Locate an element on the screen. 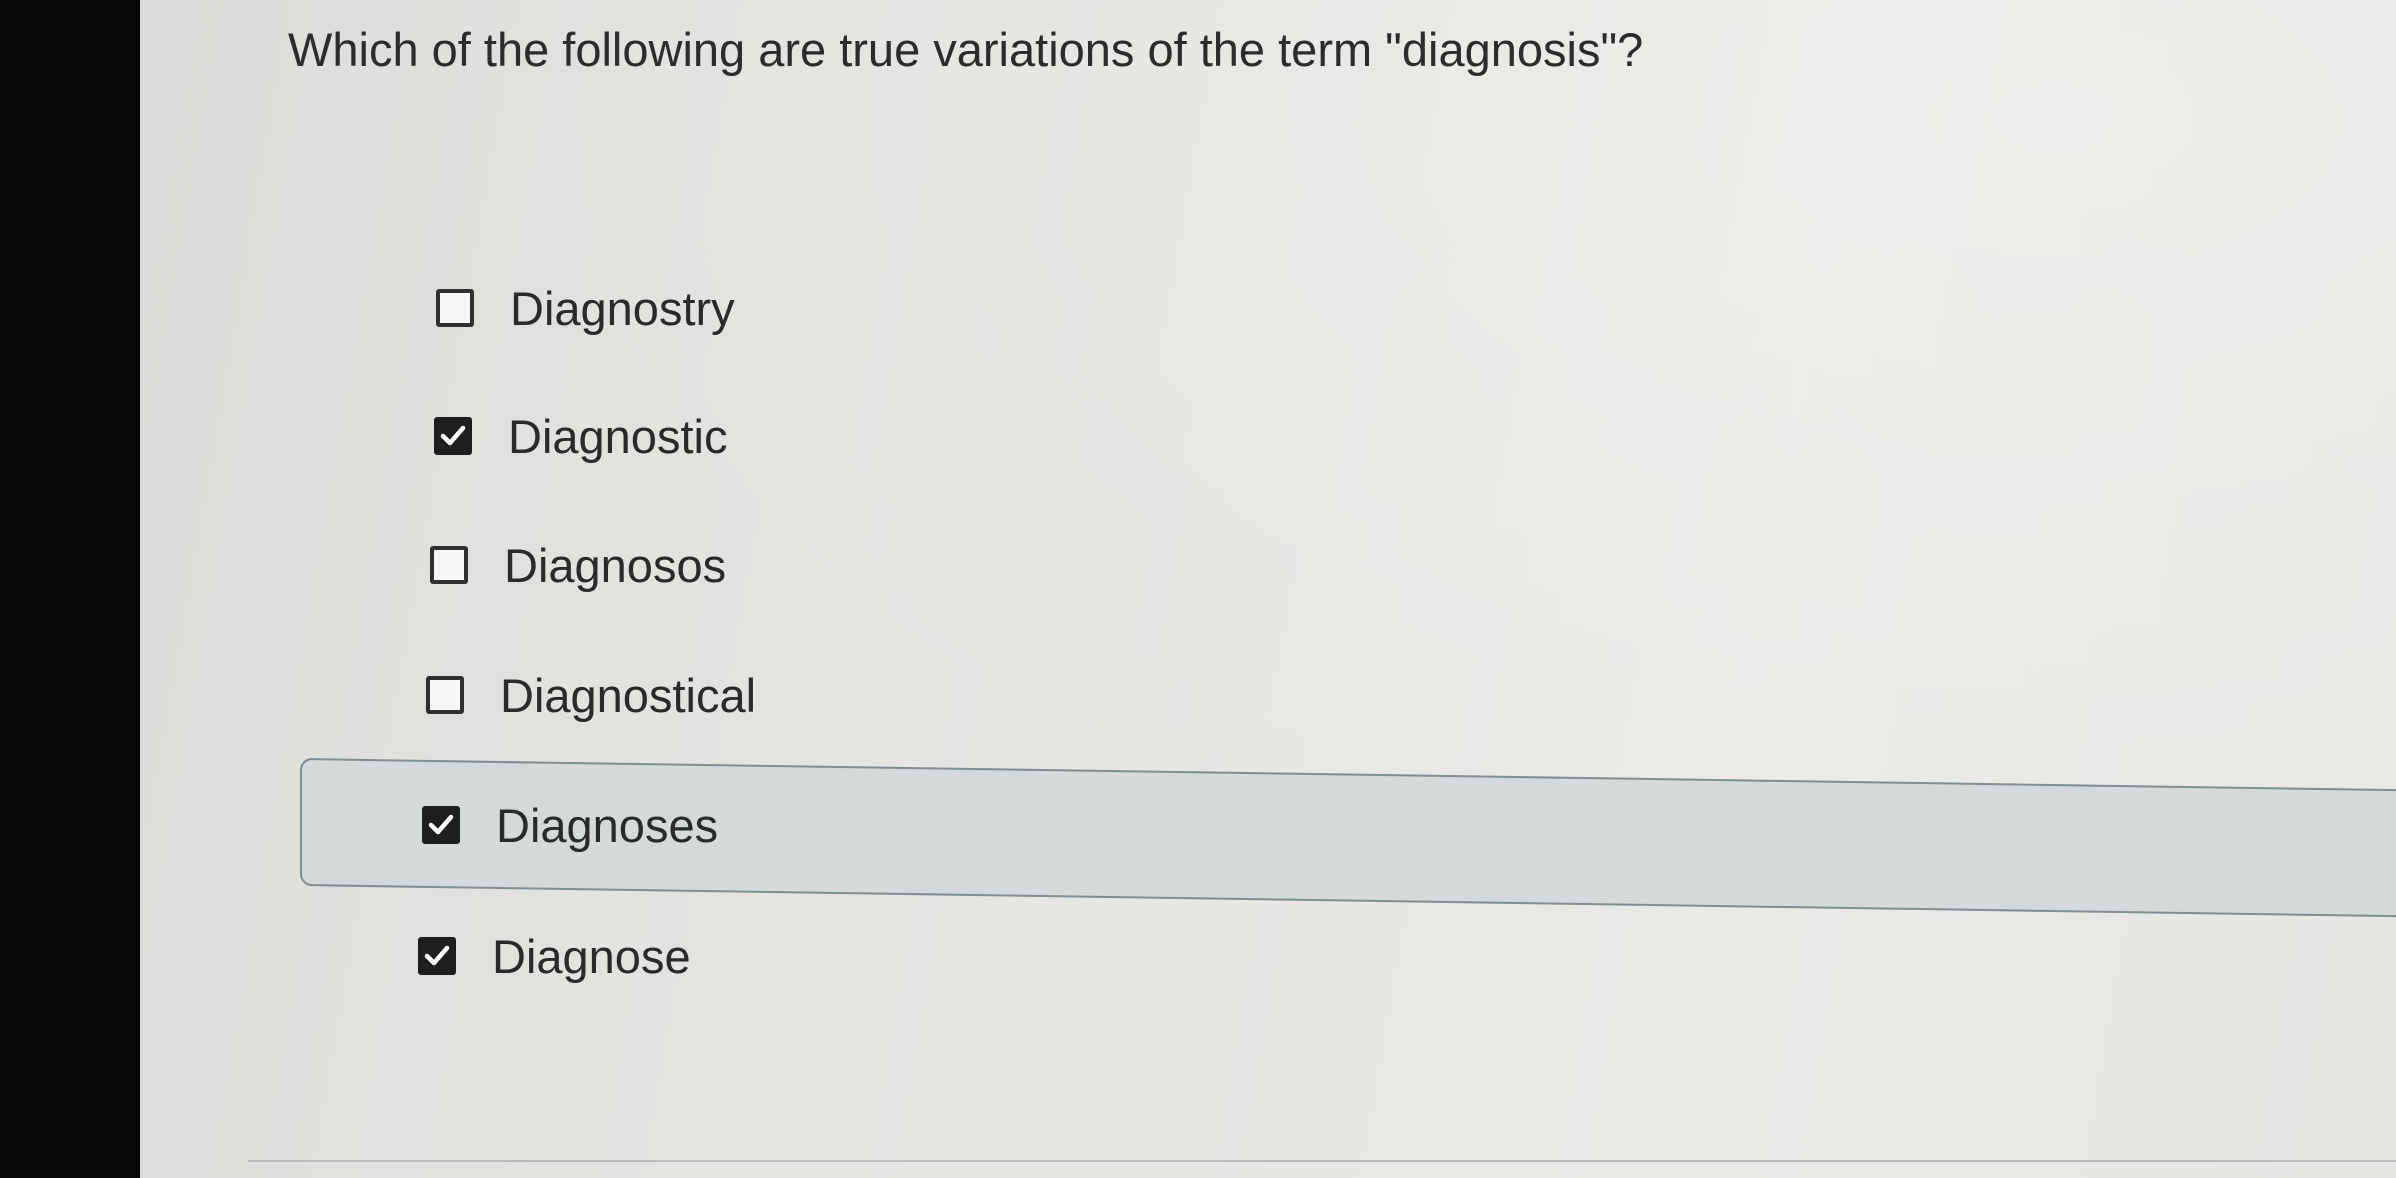  option-diagnostic: Diagnostic is located at coordinates (580, 436).